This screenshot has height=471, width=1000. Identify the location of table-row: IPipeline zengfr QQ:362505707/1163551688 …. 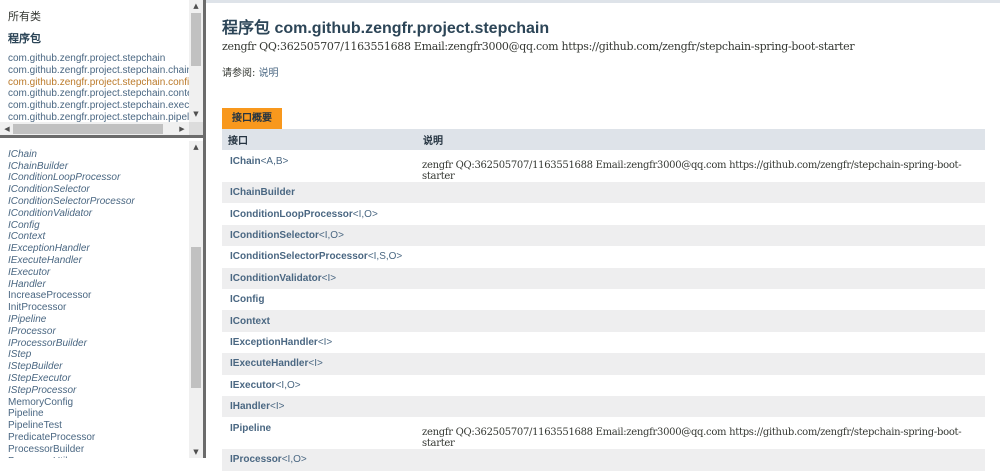
(603, 433).